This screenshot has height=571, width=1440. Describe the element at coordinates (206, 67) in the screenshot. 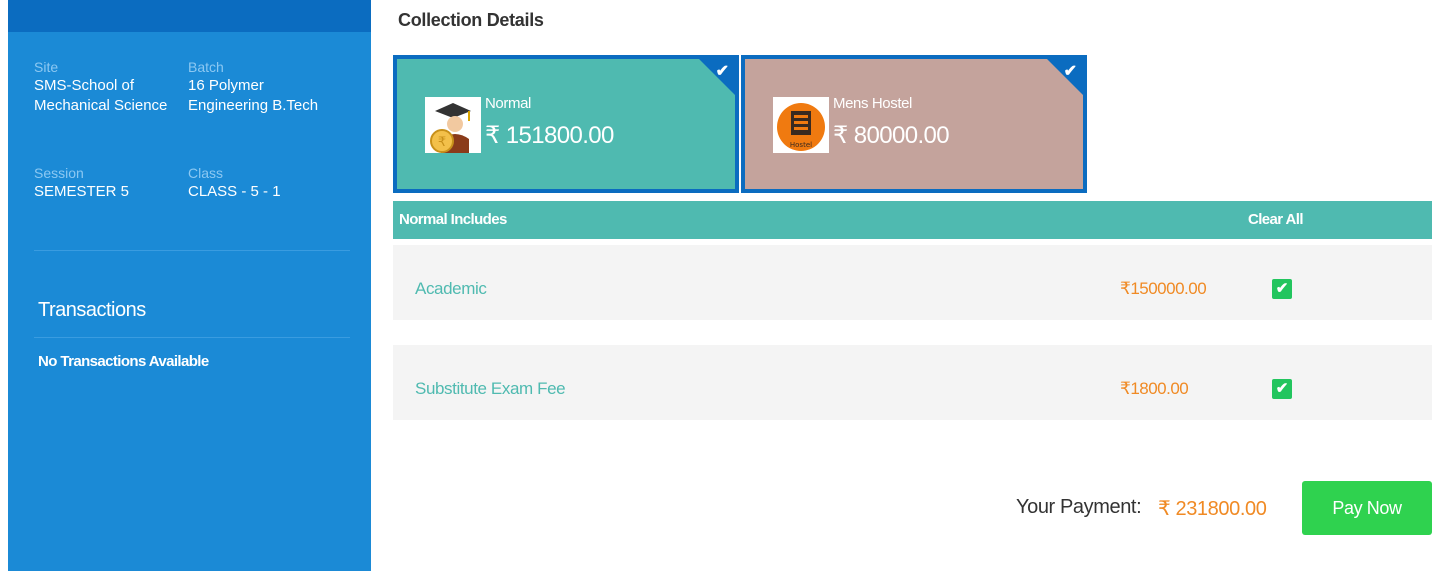

I see `batch-label: Batch` at that location.